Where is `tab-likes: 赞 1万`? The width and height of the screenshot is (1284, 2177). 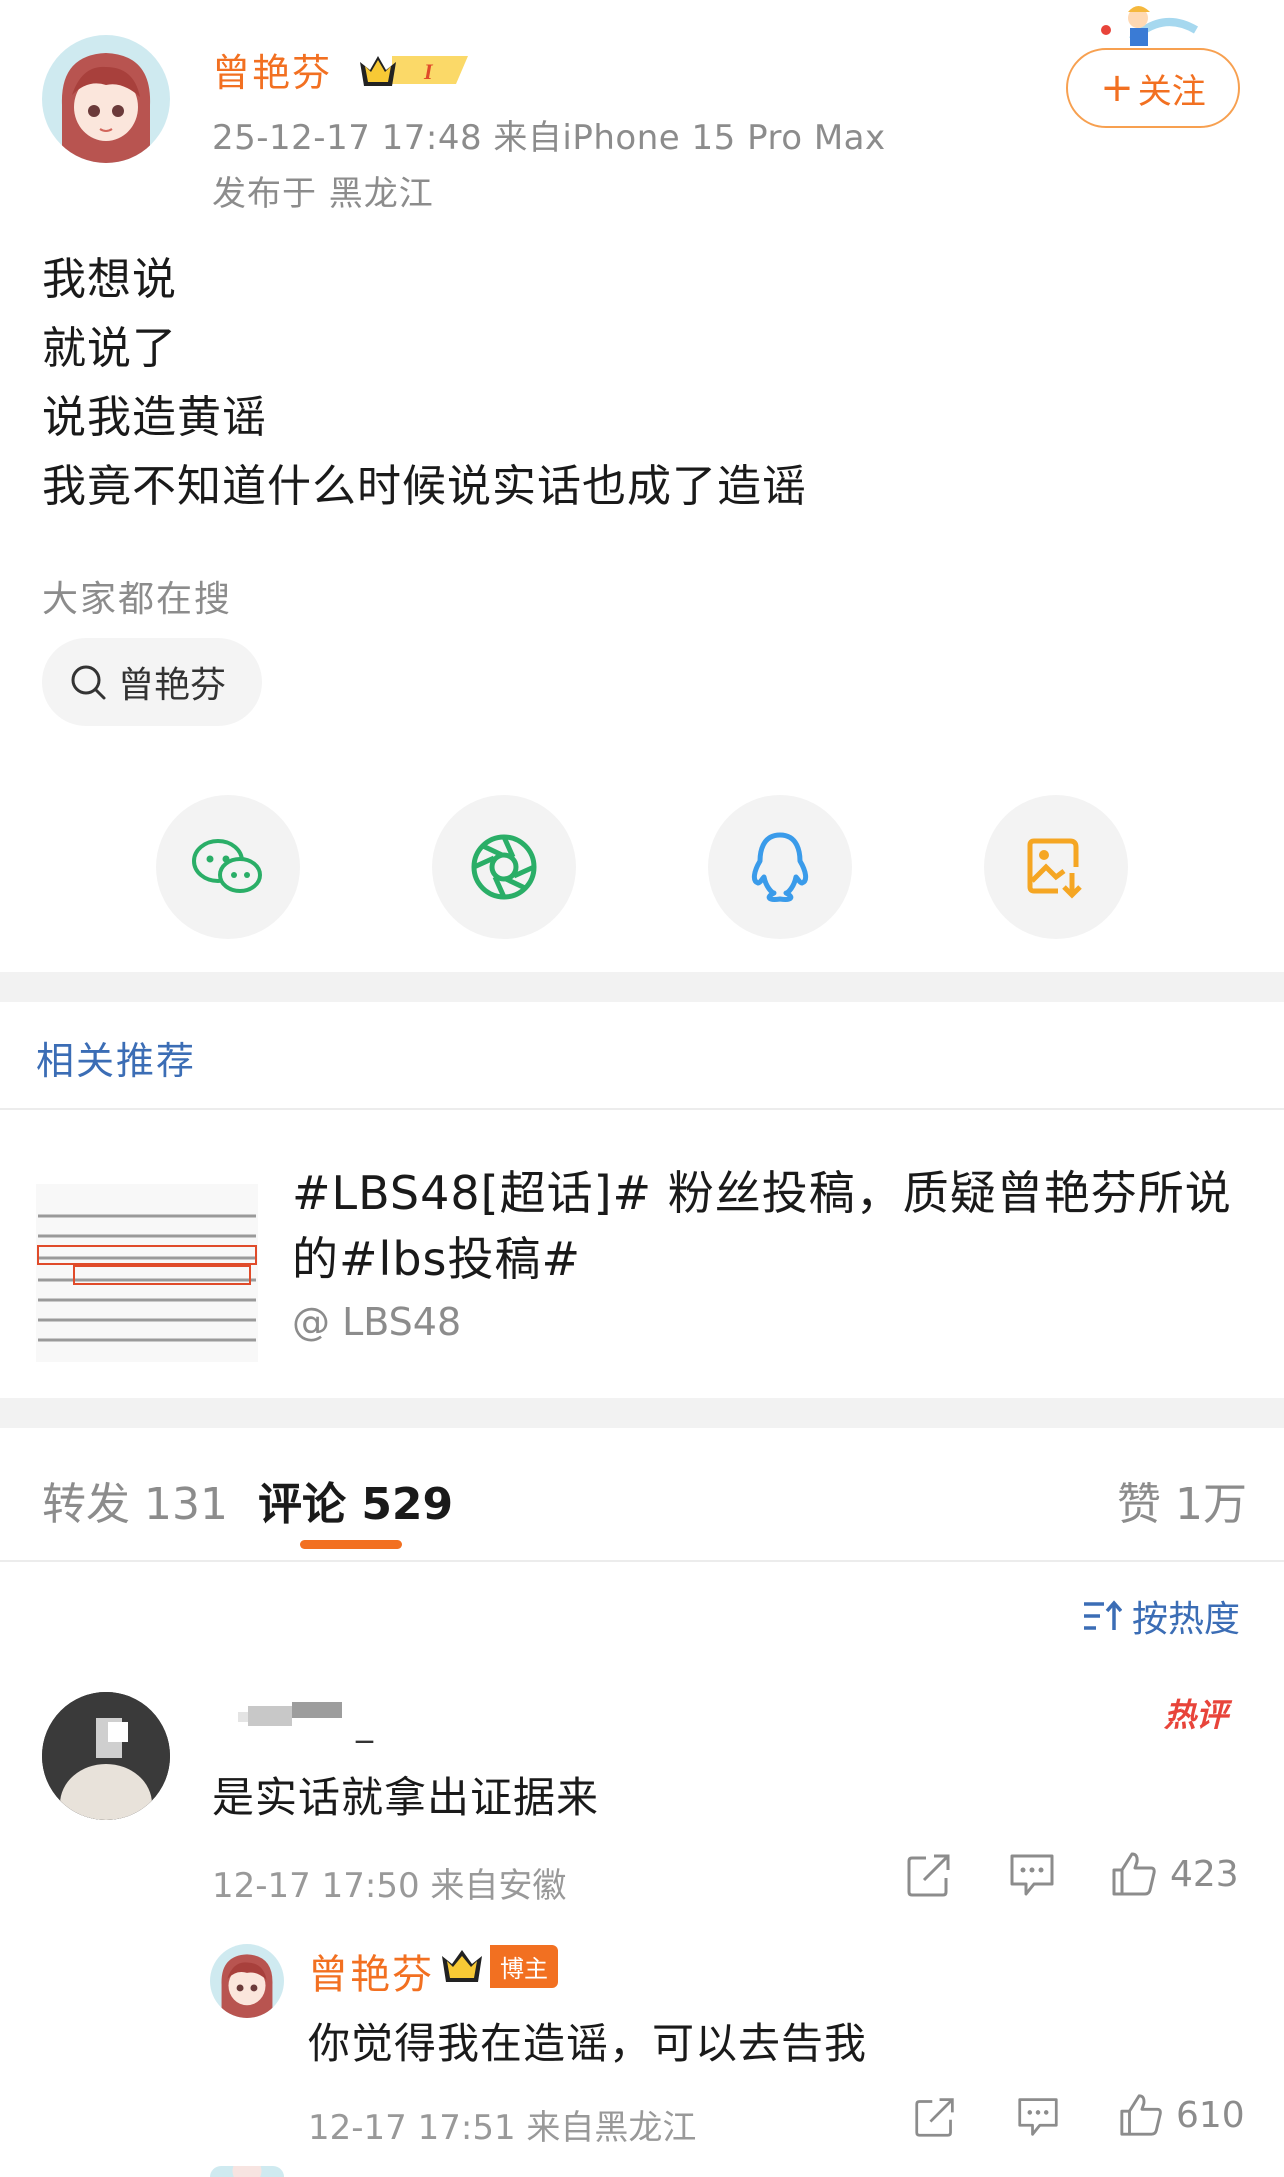 tab-likes: 赞 1万 is located at coordinates (1182, 1500).